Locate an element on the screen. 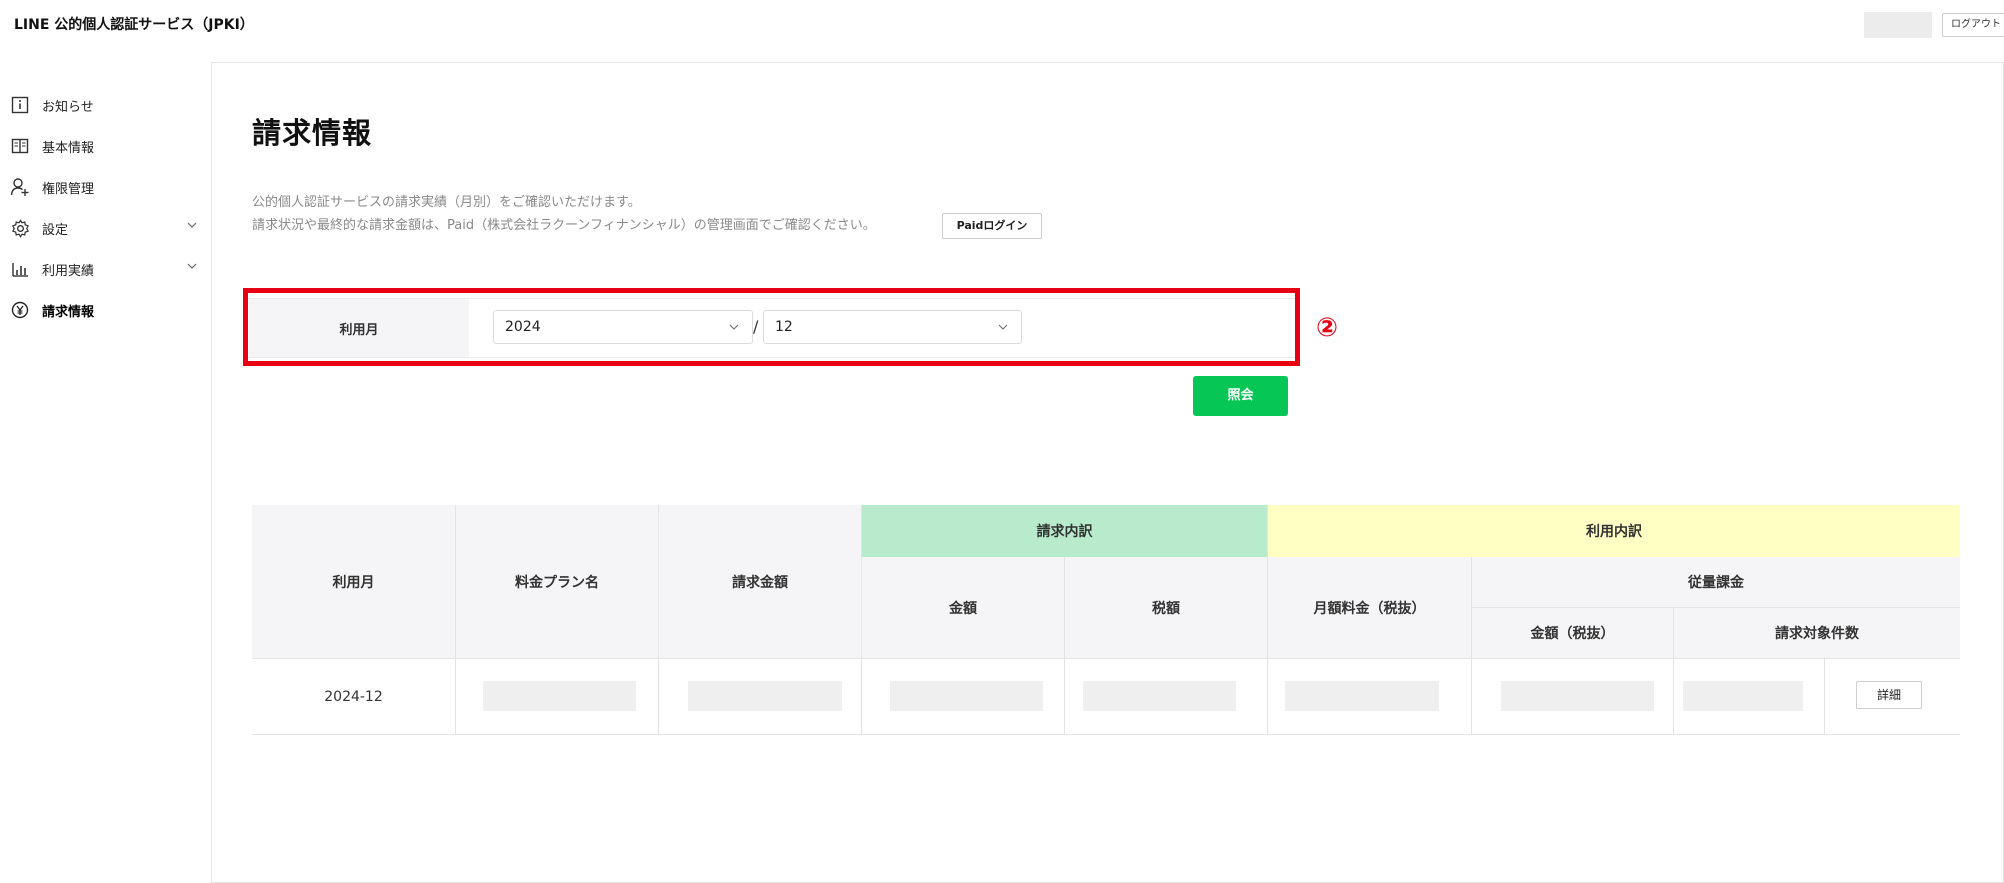 The height and width of the screenshot is (883, 2004). th-billing-breakdown: 請求内訳 is located at coordinates (1065, 531).